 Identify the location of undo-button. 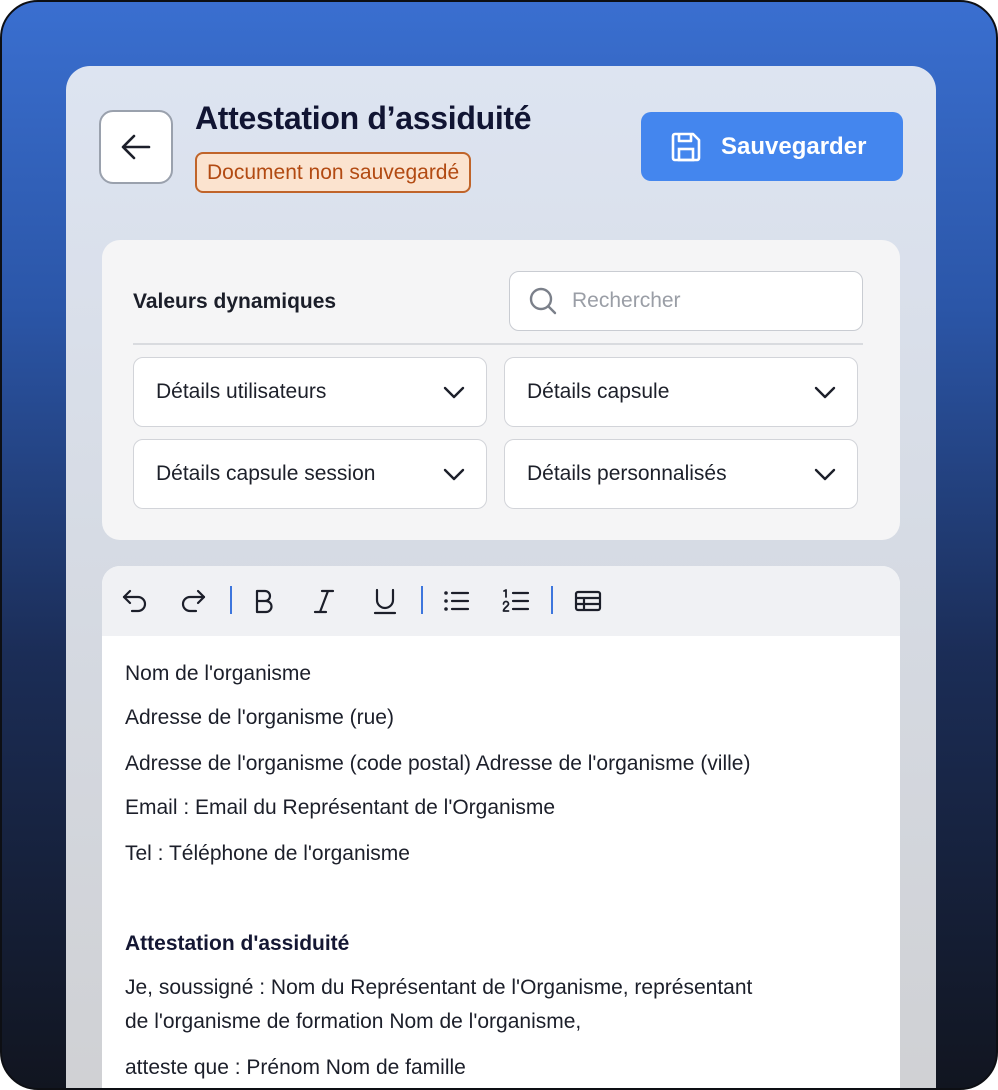
(135, 601).